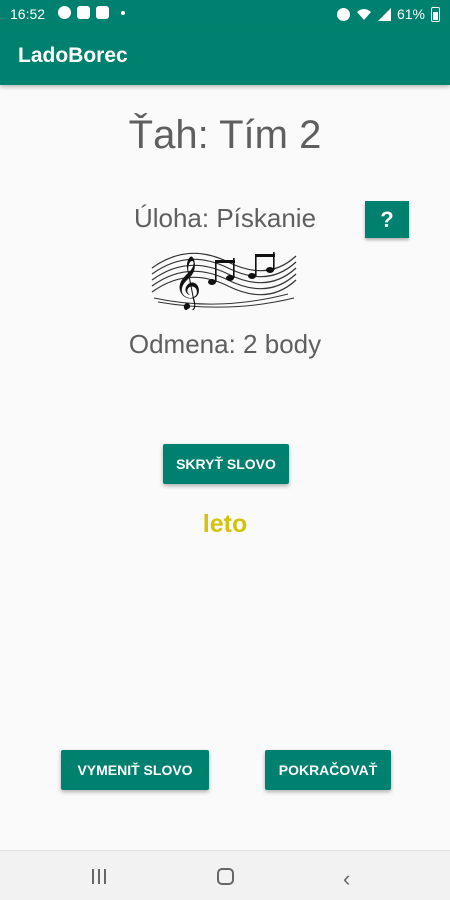 This screenshot has width=450, height=900. I want to click on home-icon, so click(225, 876).